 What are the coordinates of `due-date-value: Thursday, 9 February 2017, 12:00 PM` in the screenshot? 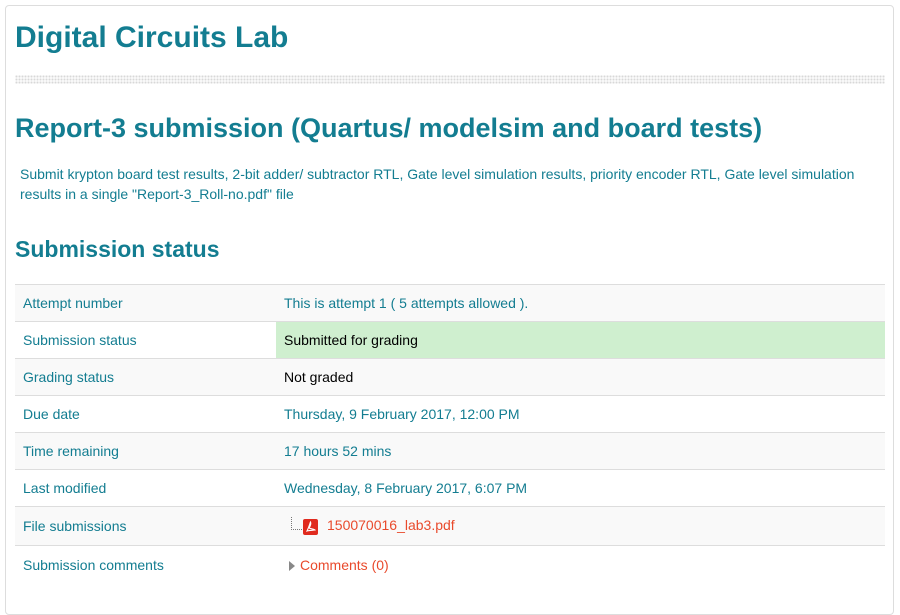 It's located at (580, 414).